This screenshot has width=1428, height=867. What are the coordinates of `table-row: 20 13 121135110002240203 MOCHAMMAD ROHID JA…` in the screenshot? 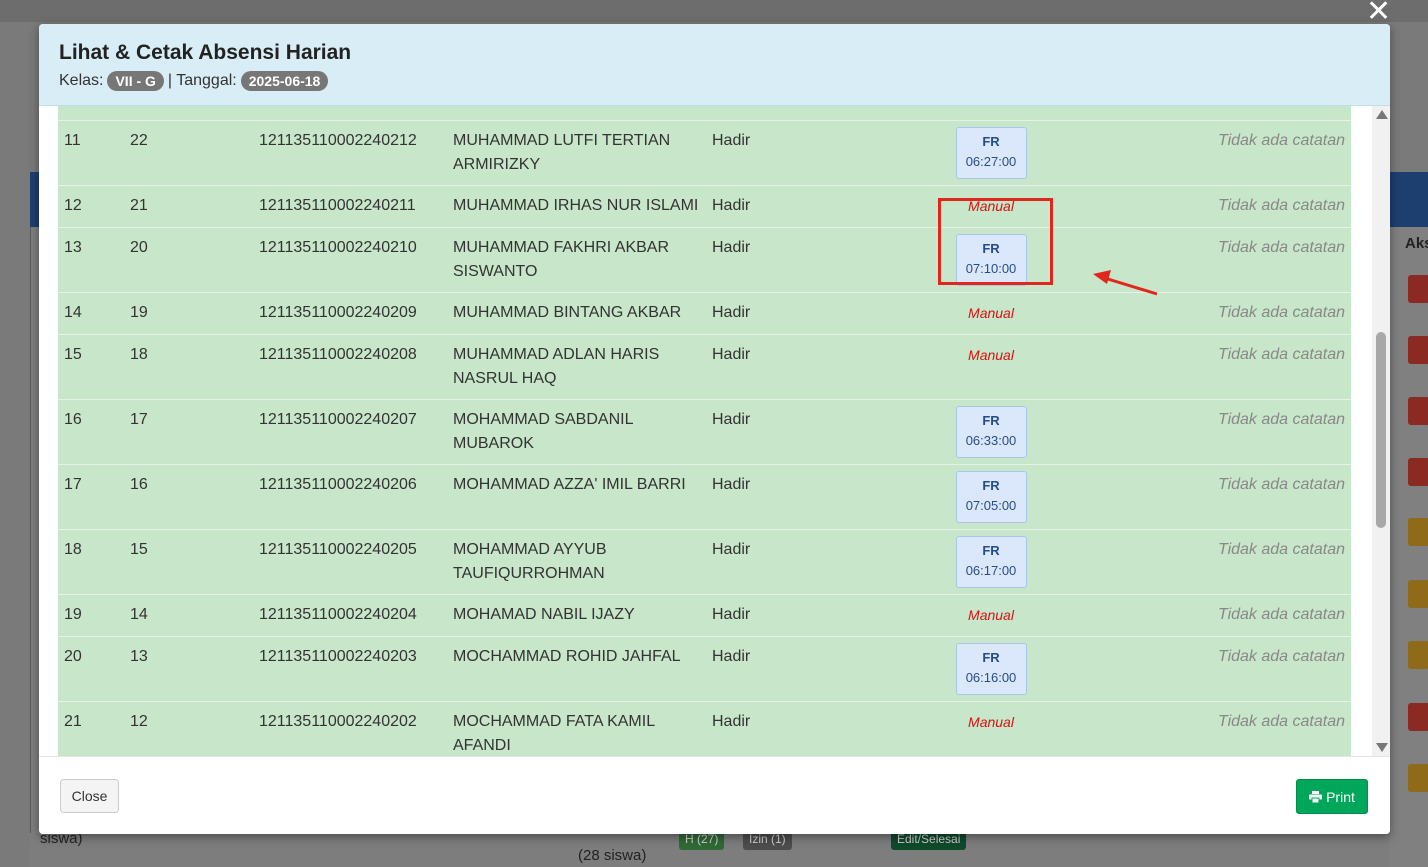 It's located at (704, 669).